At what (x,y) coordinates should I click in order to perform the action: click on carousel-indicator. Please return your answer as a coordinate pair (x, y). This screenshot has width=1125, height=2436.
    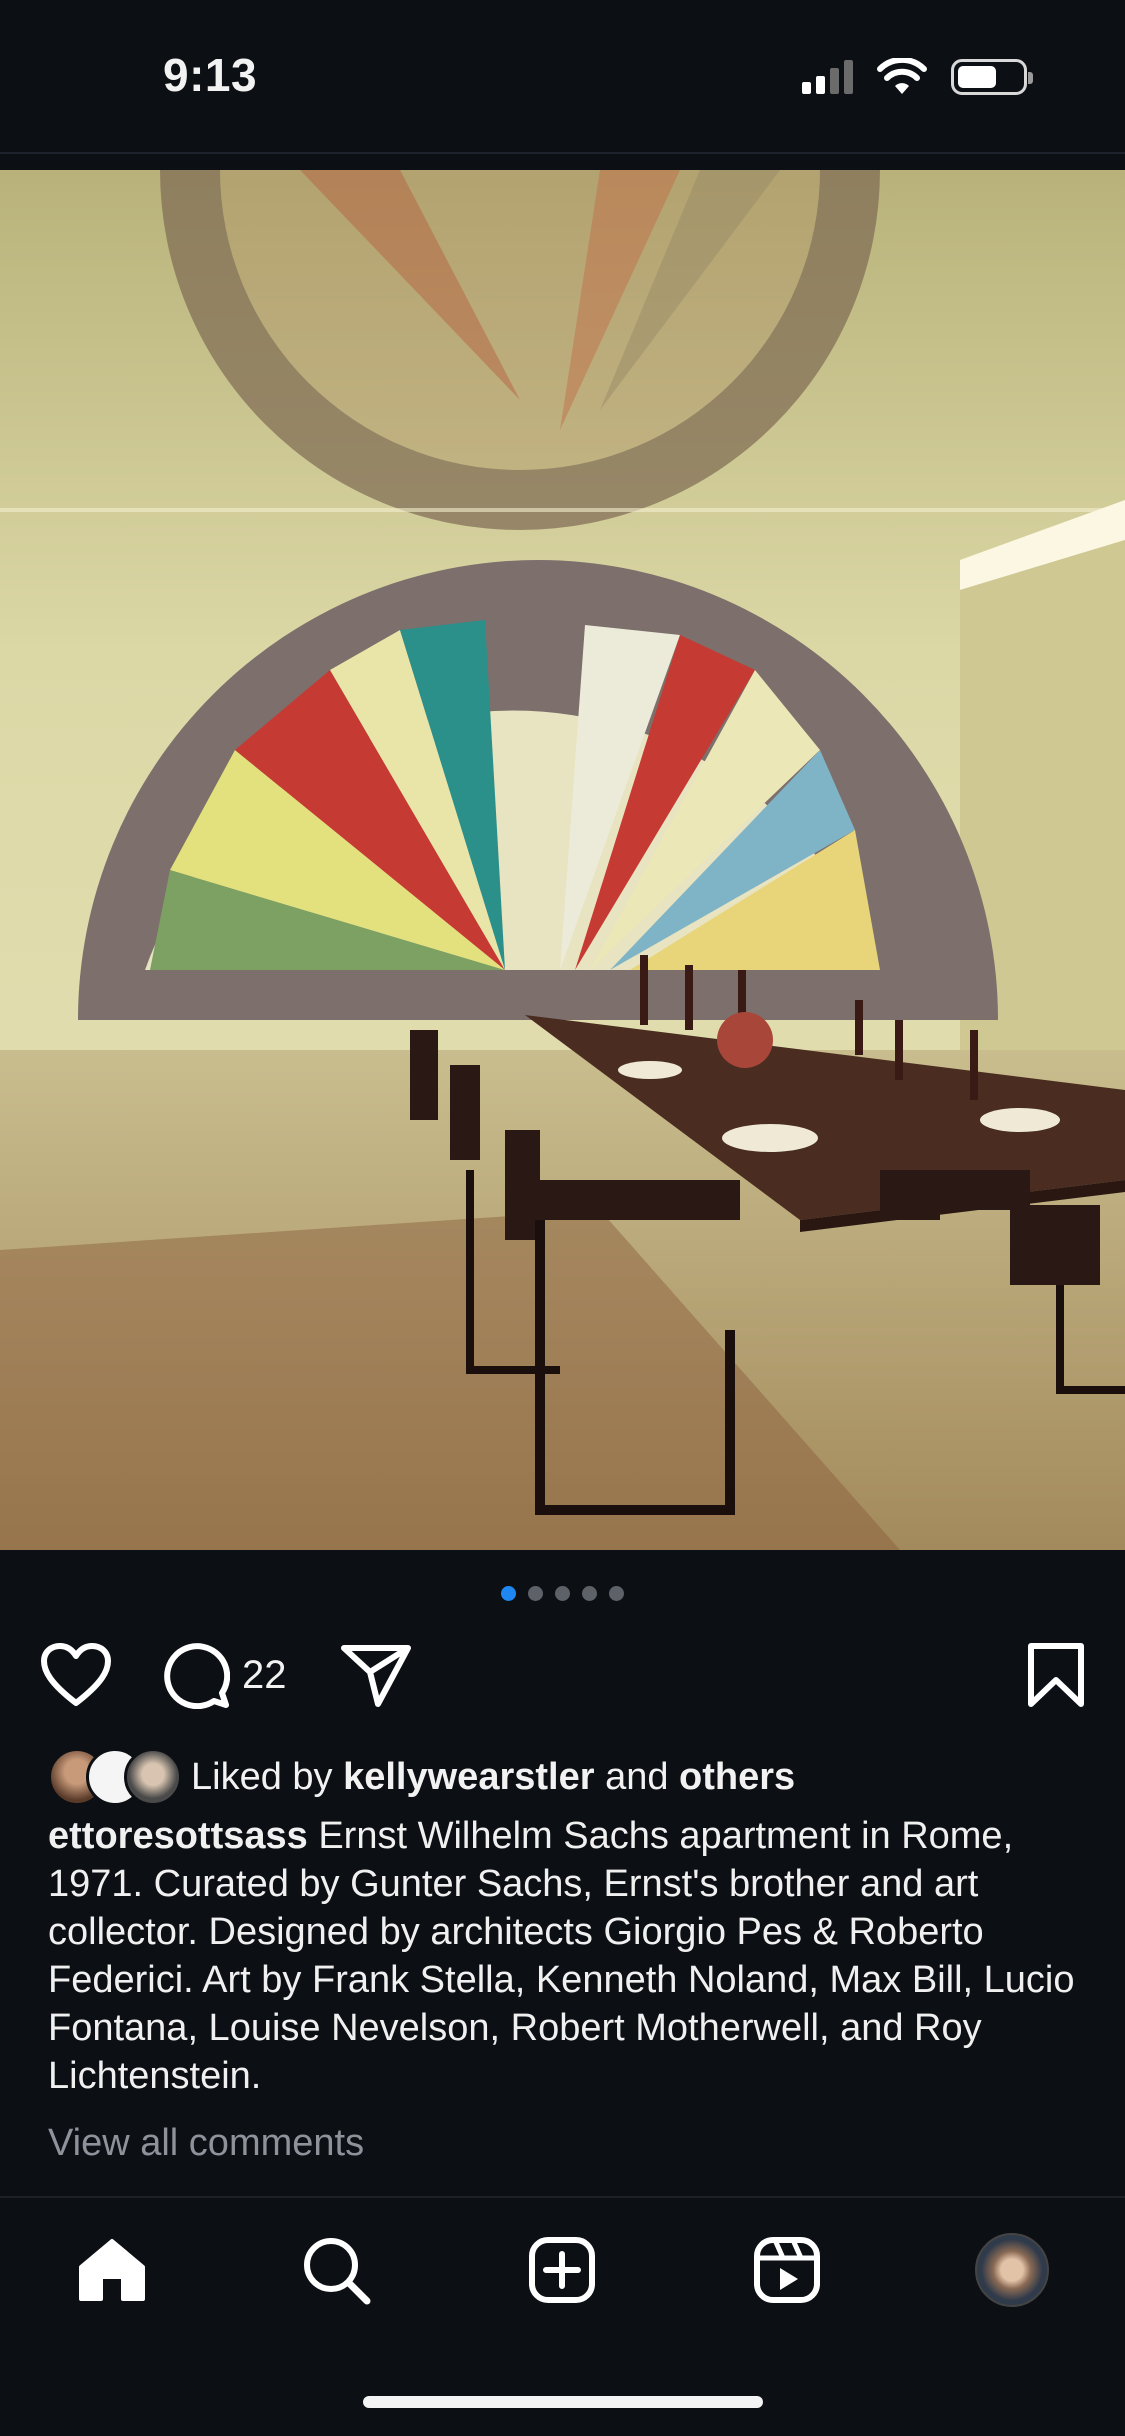
    Looking at the image, I should click on (562, 1593).